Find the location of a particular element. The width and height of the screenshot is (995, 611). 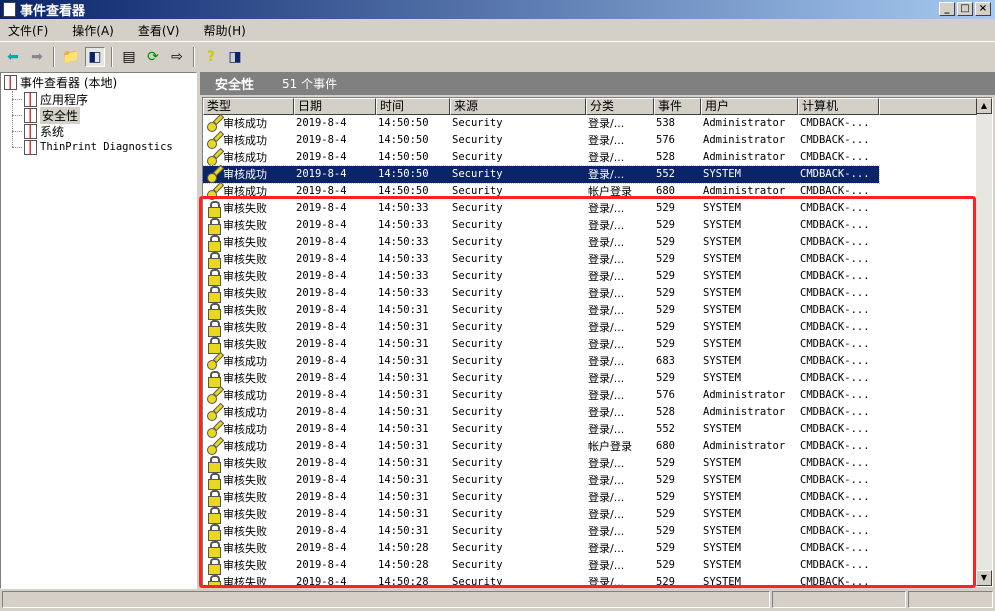

scroll-down-button: ▼ is located at coordinates (984, 578).